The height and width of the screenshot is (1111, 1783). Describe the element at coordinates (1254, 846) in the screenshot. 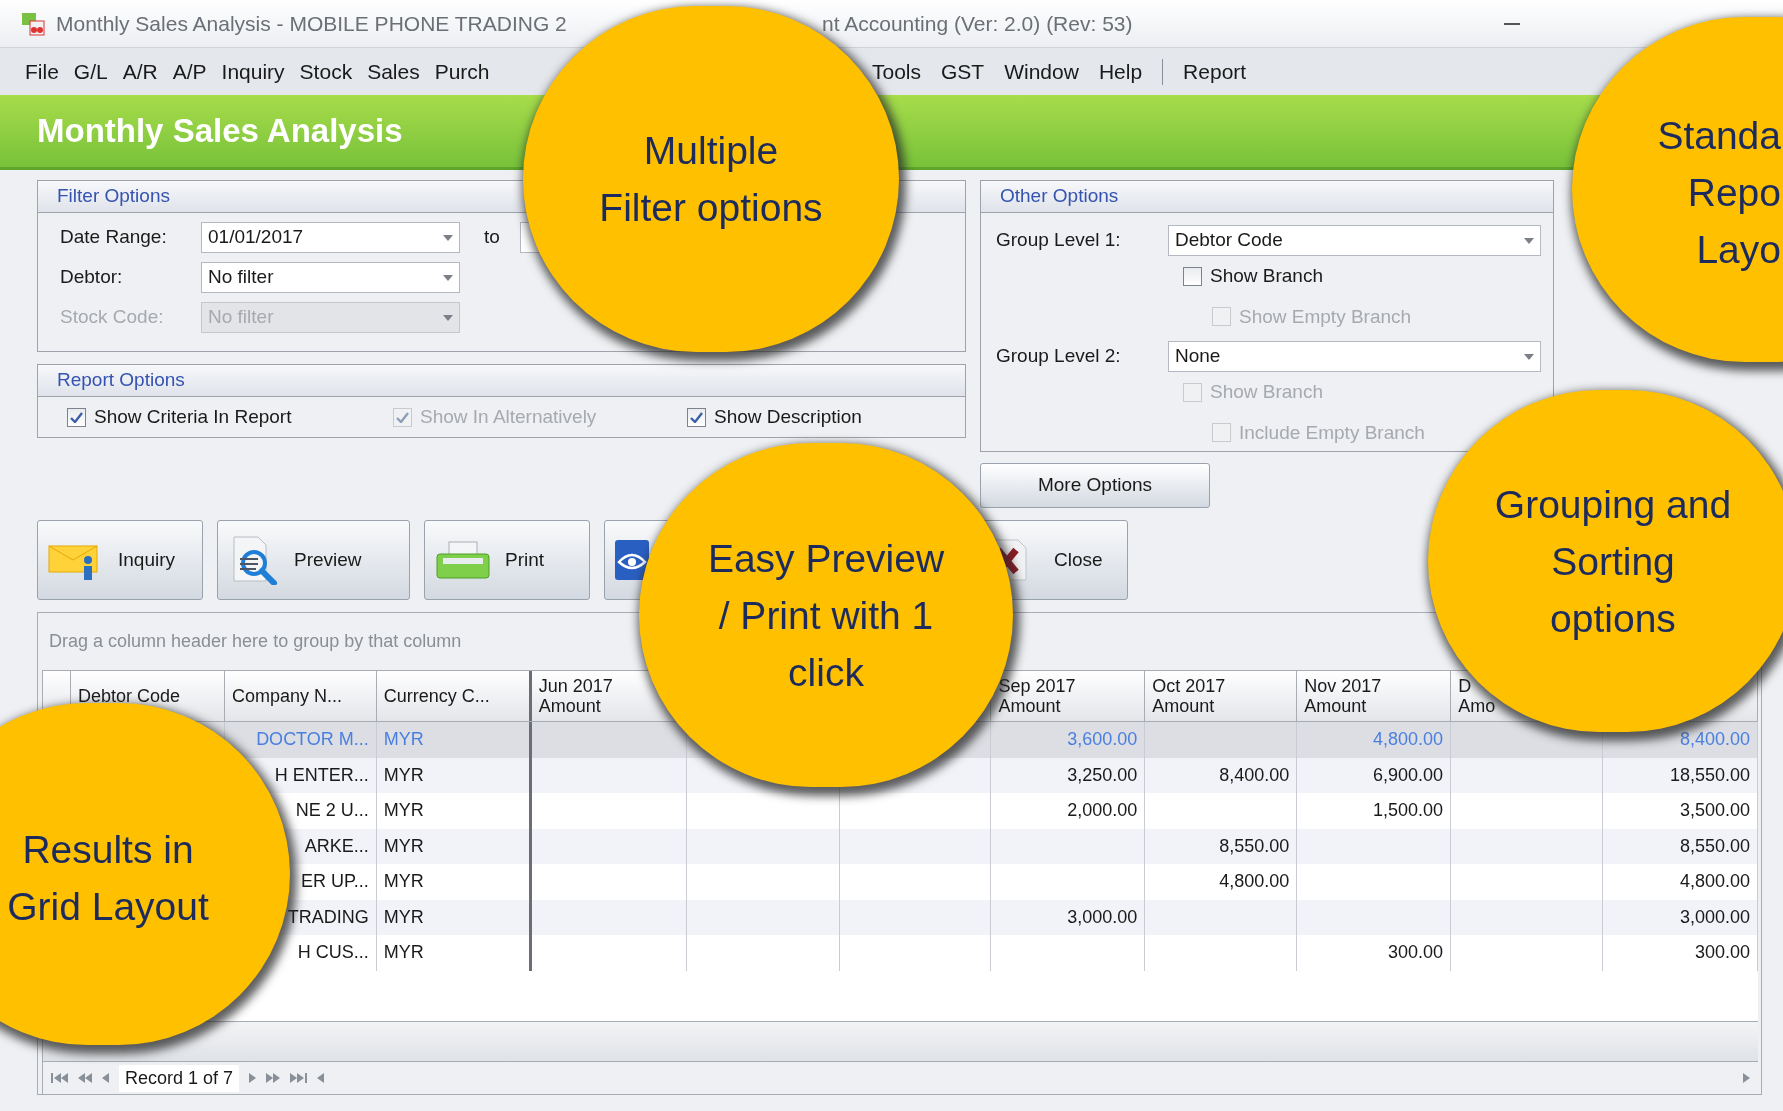

I see `table-cell-text: 8,550.00` at that location.